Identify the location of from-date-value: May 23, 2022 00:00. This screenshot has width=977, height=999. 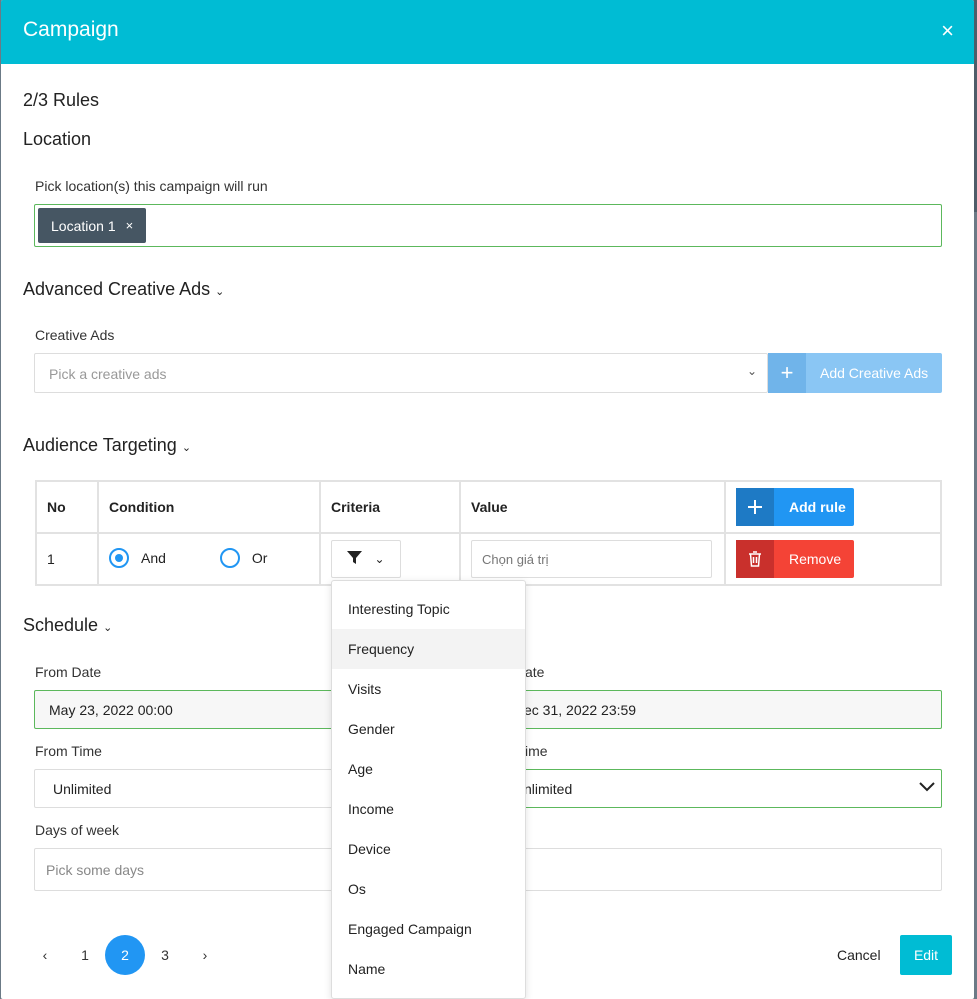
(111, 709).